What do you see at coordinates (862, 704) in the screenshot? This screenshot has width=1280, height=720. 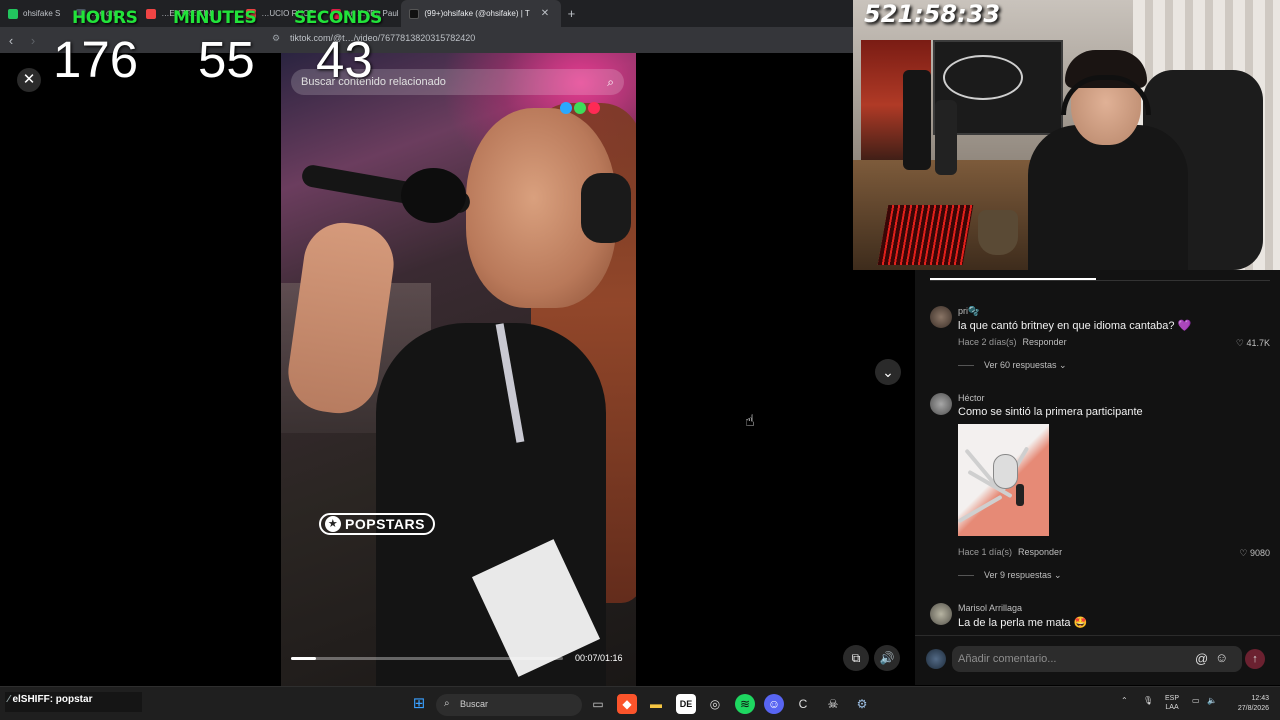 I see `steam-icon: ⚙` at bounding box center [862, 704].